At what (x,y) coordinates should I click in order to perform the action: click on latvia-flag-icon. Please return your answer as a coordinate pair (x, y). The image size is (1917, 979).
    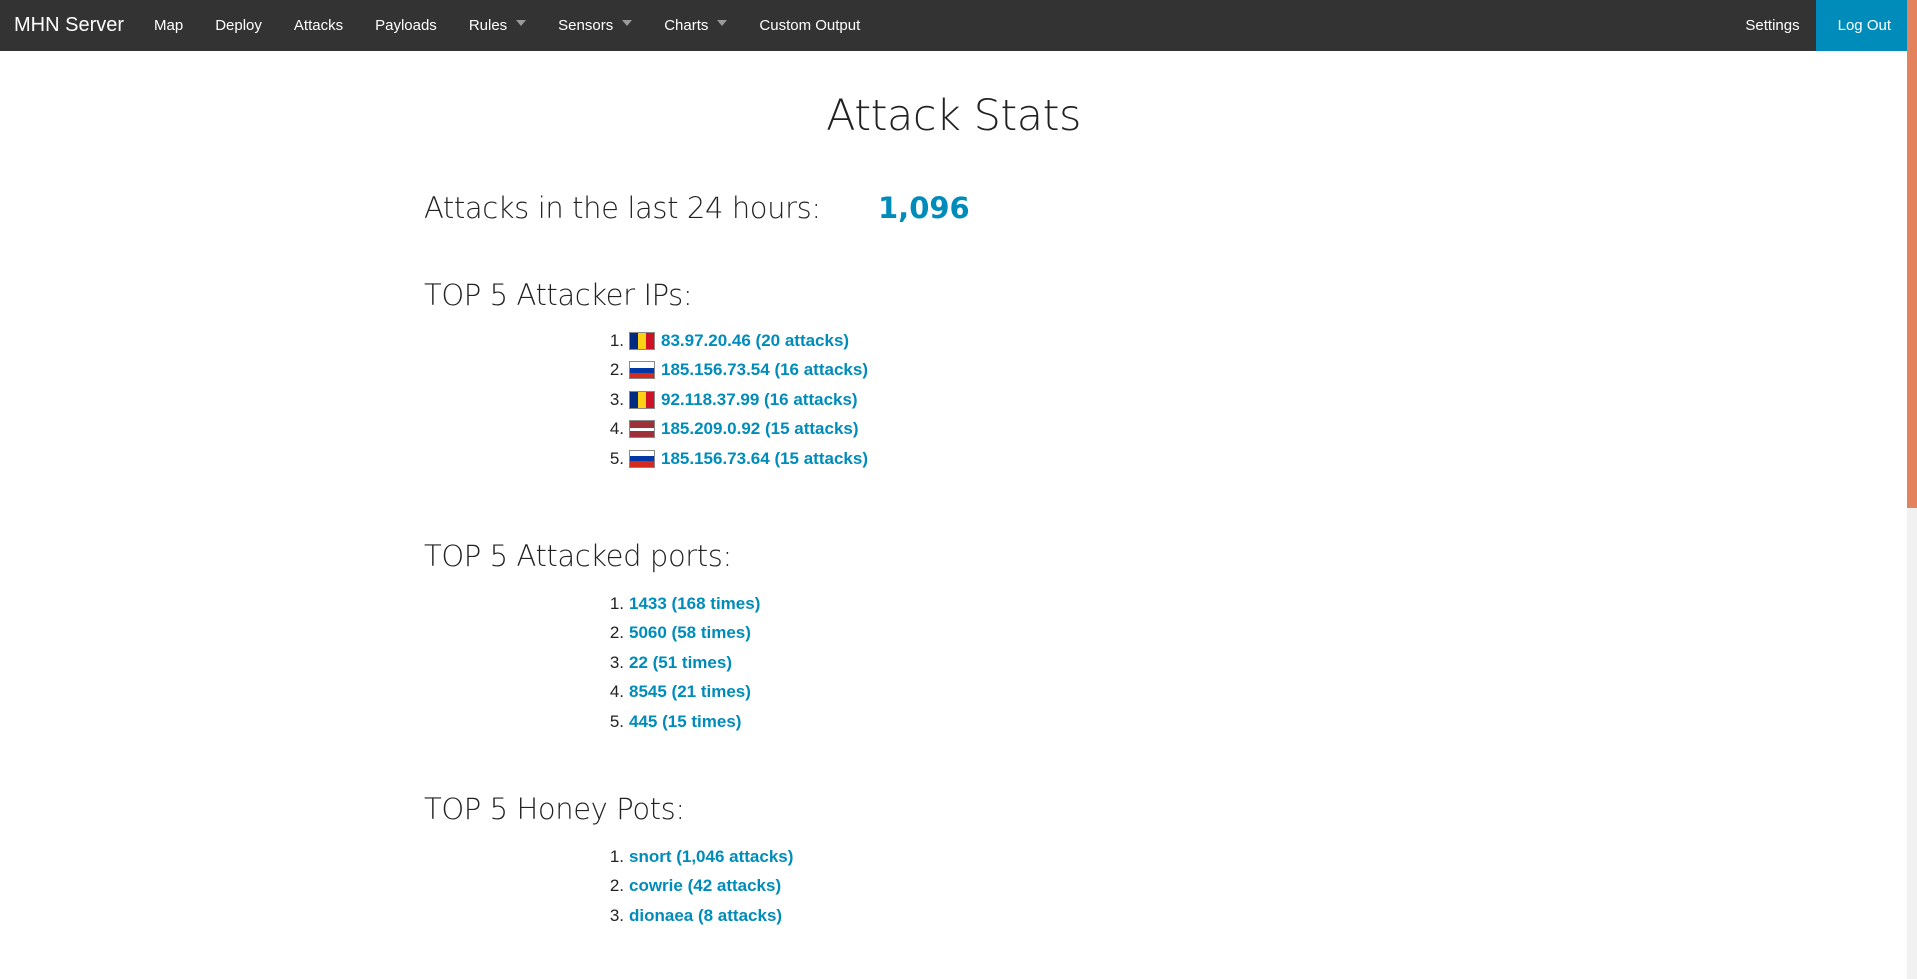
    Looking at the image, I should click on (642, 429).